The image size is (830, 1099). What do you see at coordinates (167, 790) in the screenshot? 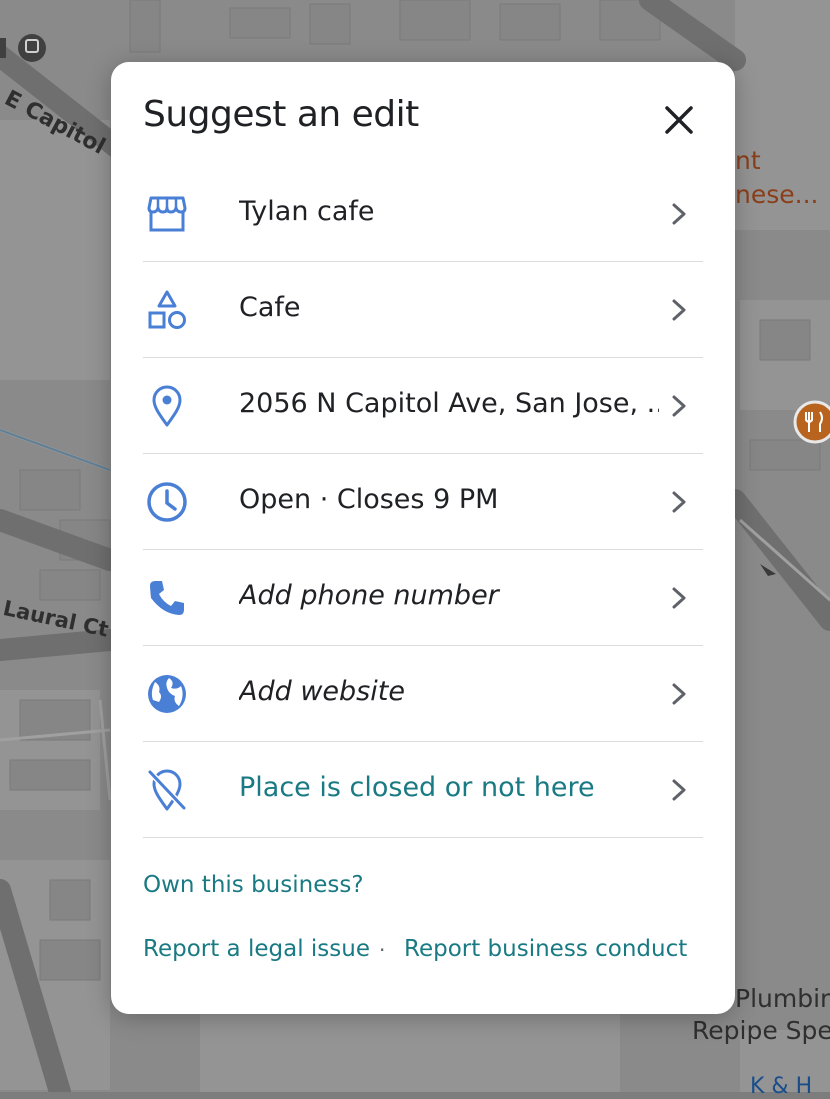
I see `location-off-icon` at bounding box center [167, 790].